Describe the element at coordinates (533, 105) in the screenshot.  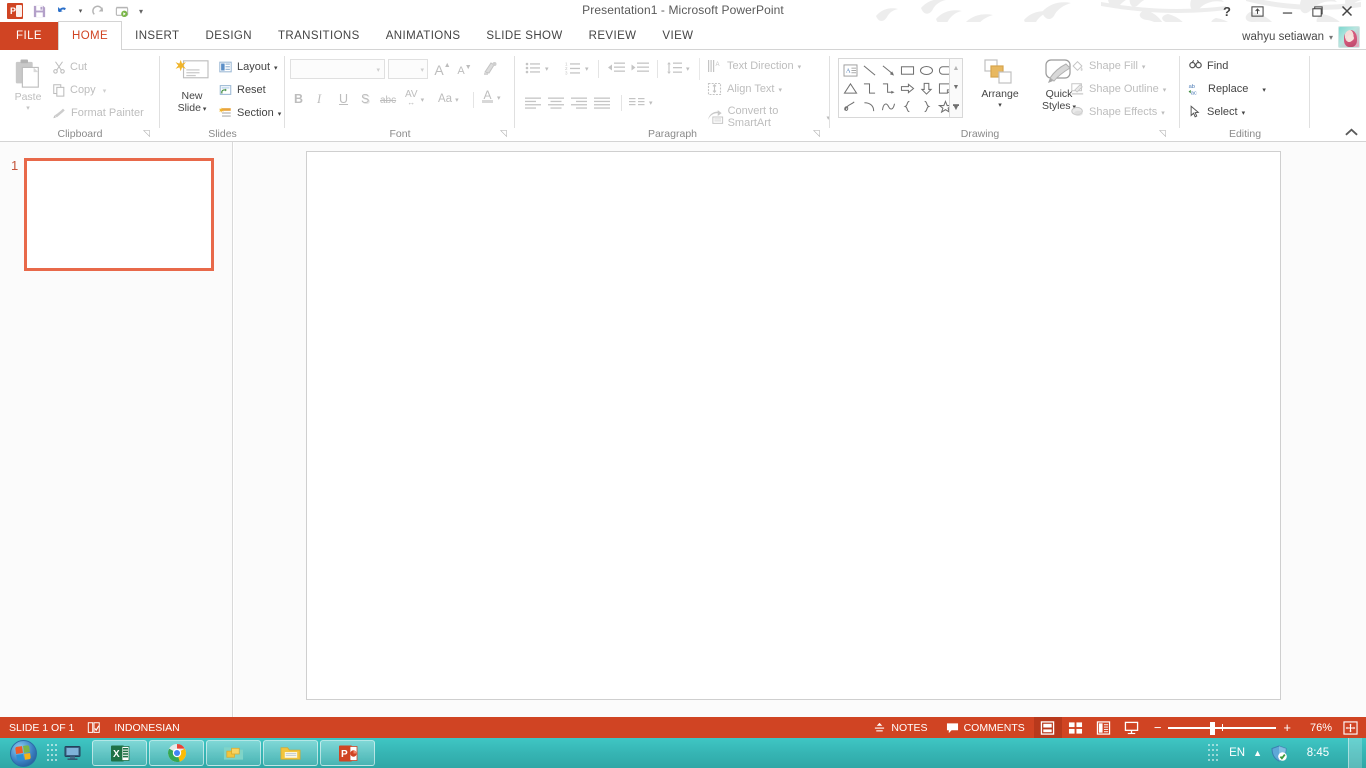
I see `align-left-button` at that location.